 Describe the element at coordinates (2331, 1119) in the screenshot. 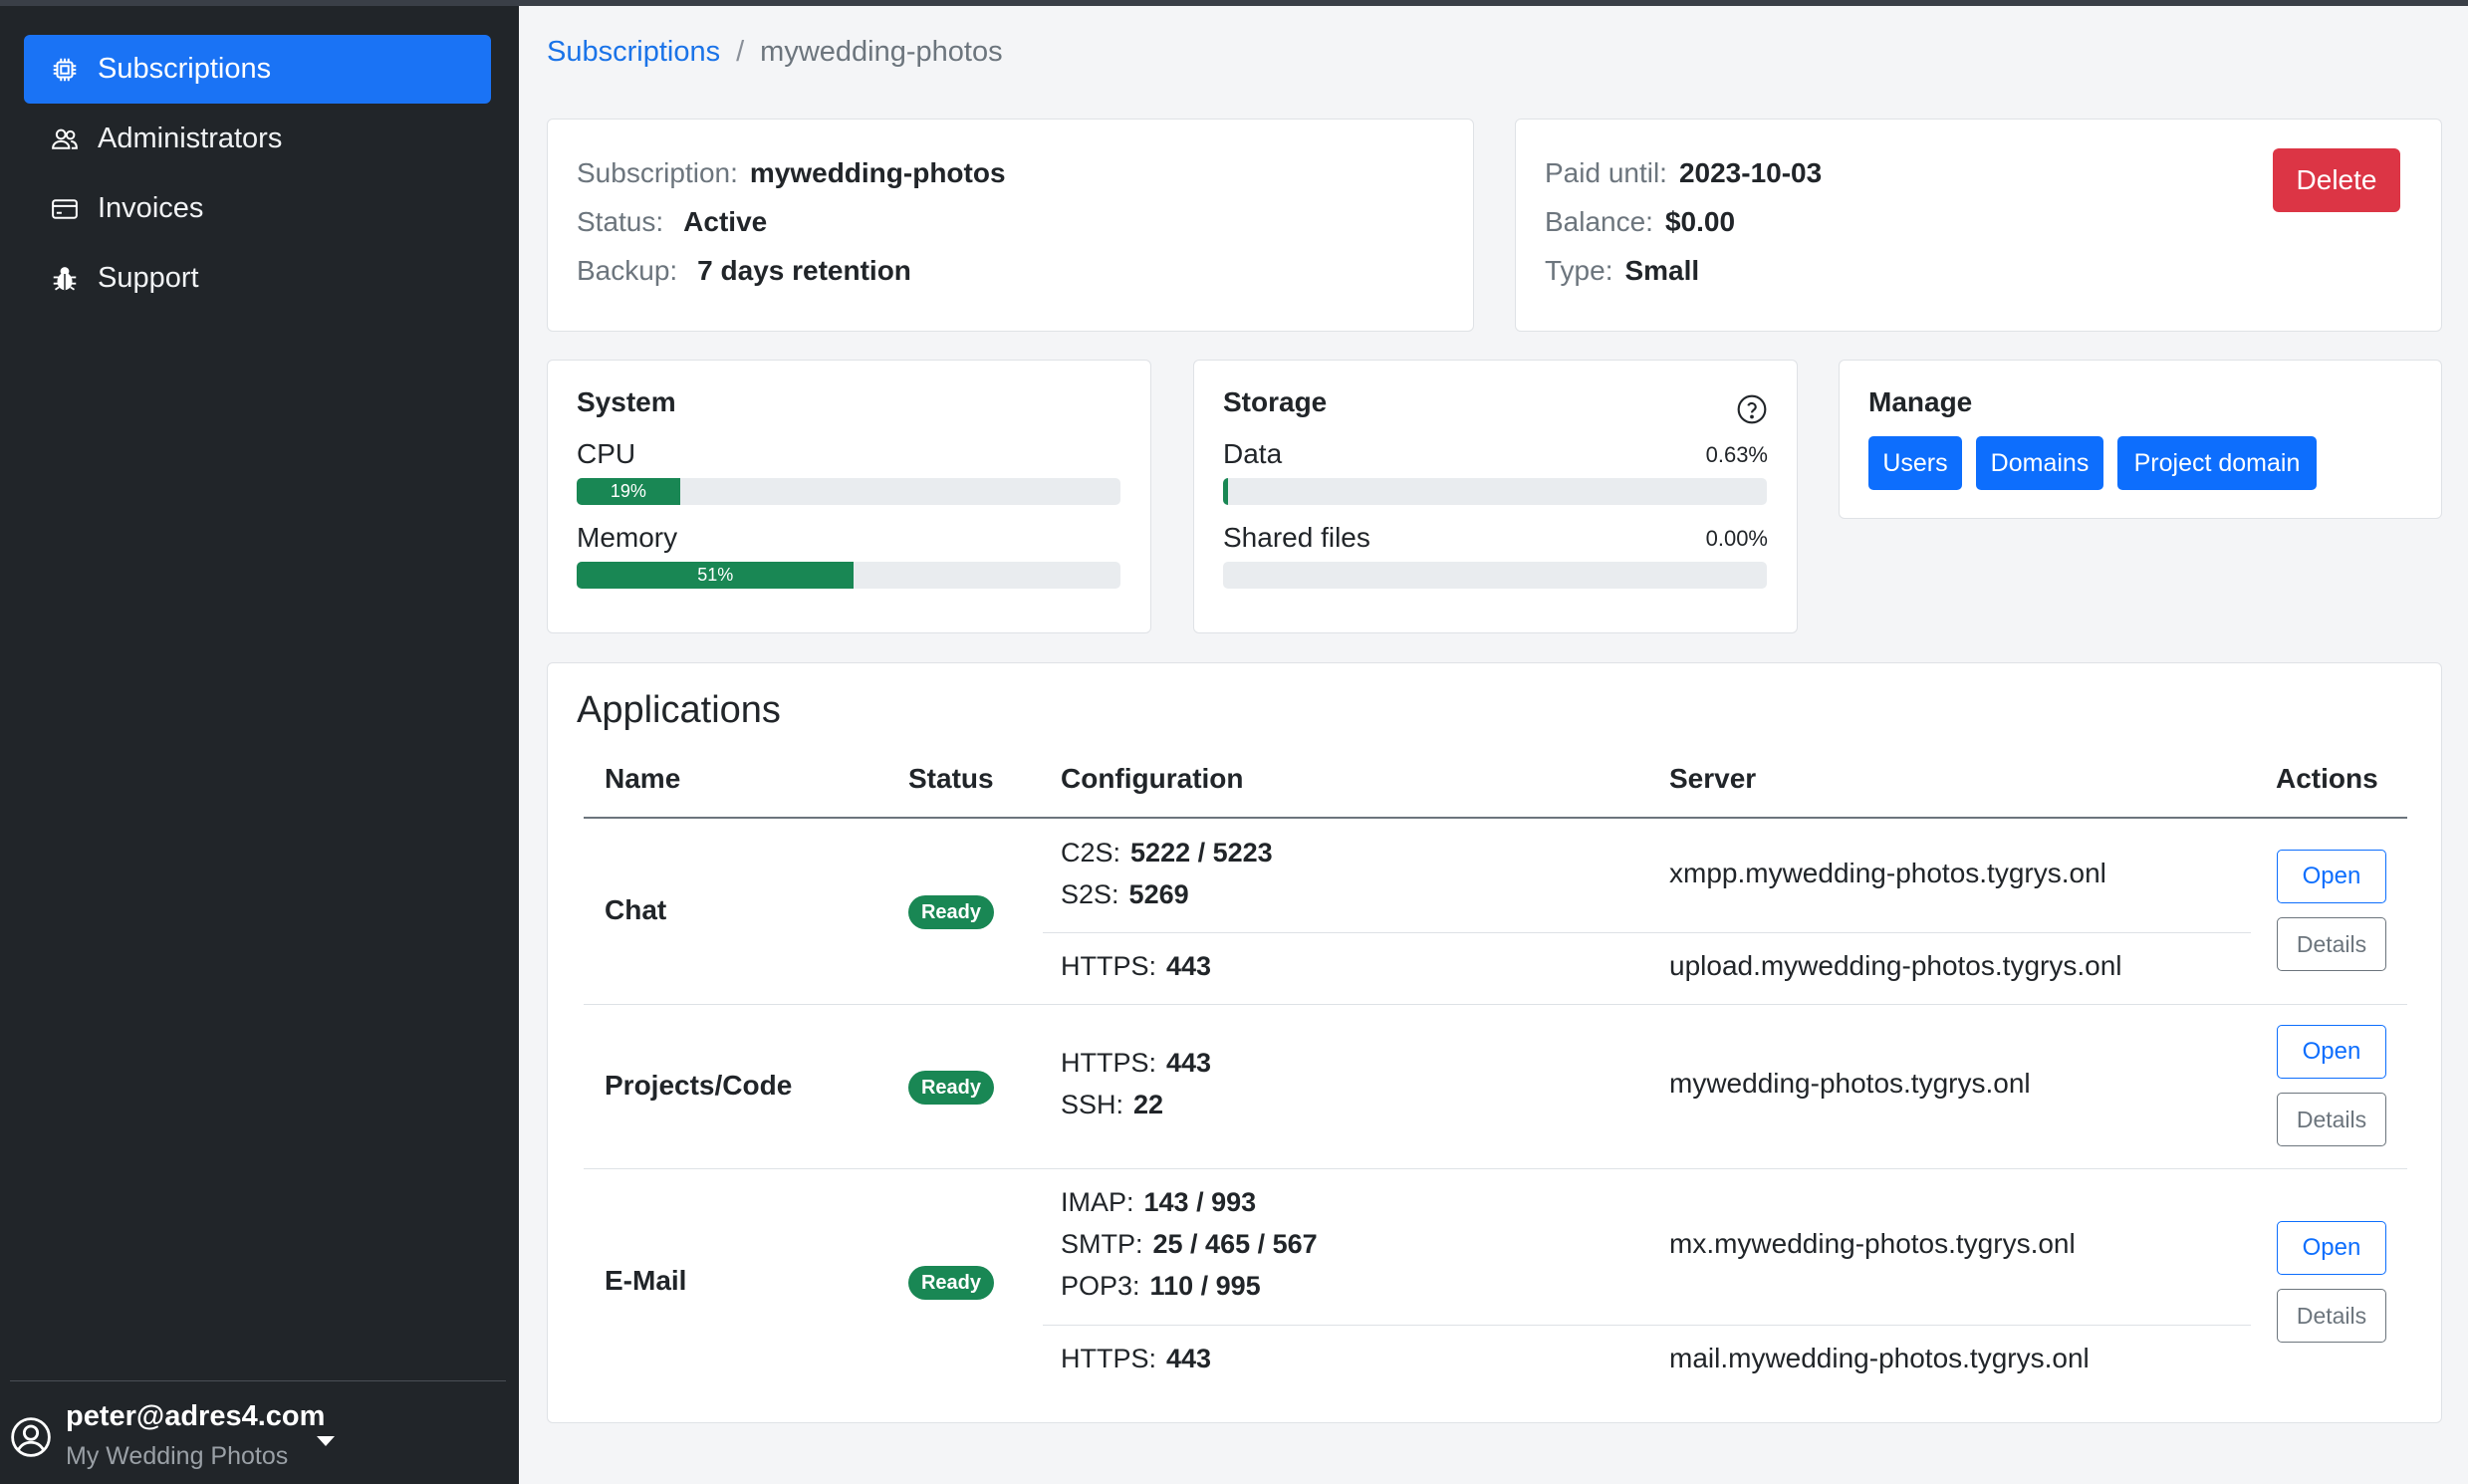

I see `details-button-projects-code: Details` at that location.